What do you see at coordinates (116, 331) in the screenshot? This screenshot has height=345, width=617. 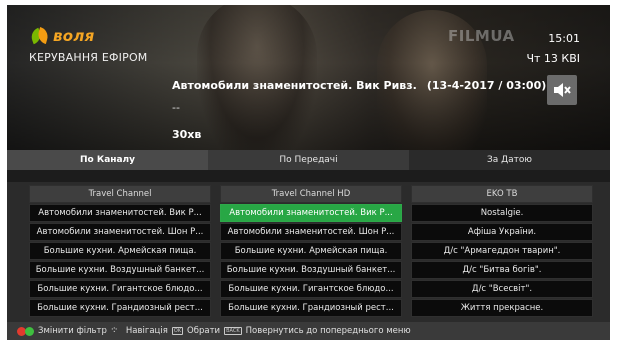 I see `navigation-arrows-icon` at bounding box center [116, 331].